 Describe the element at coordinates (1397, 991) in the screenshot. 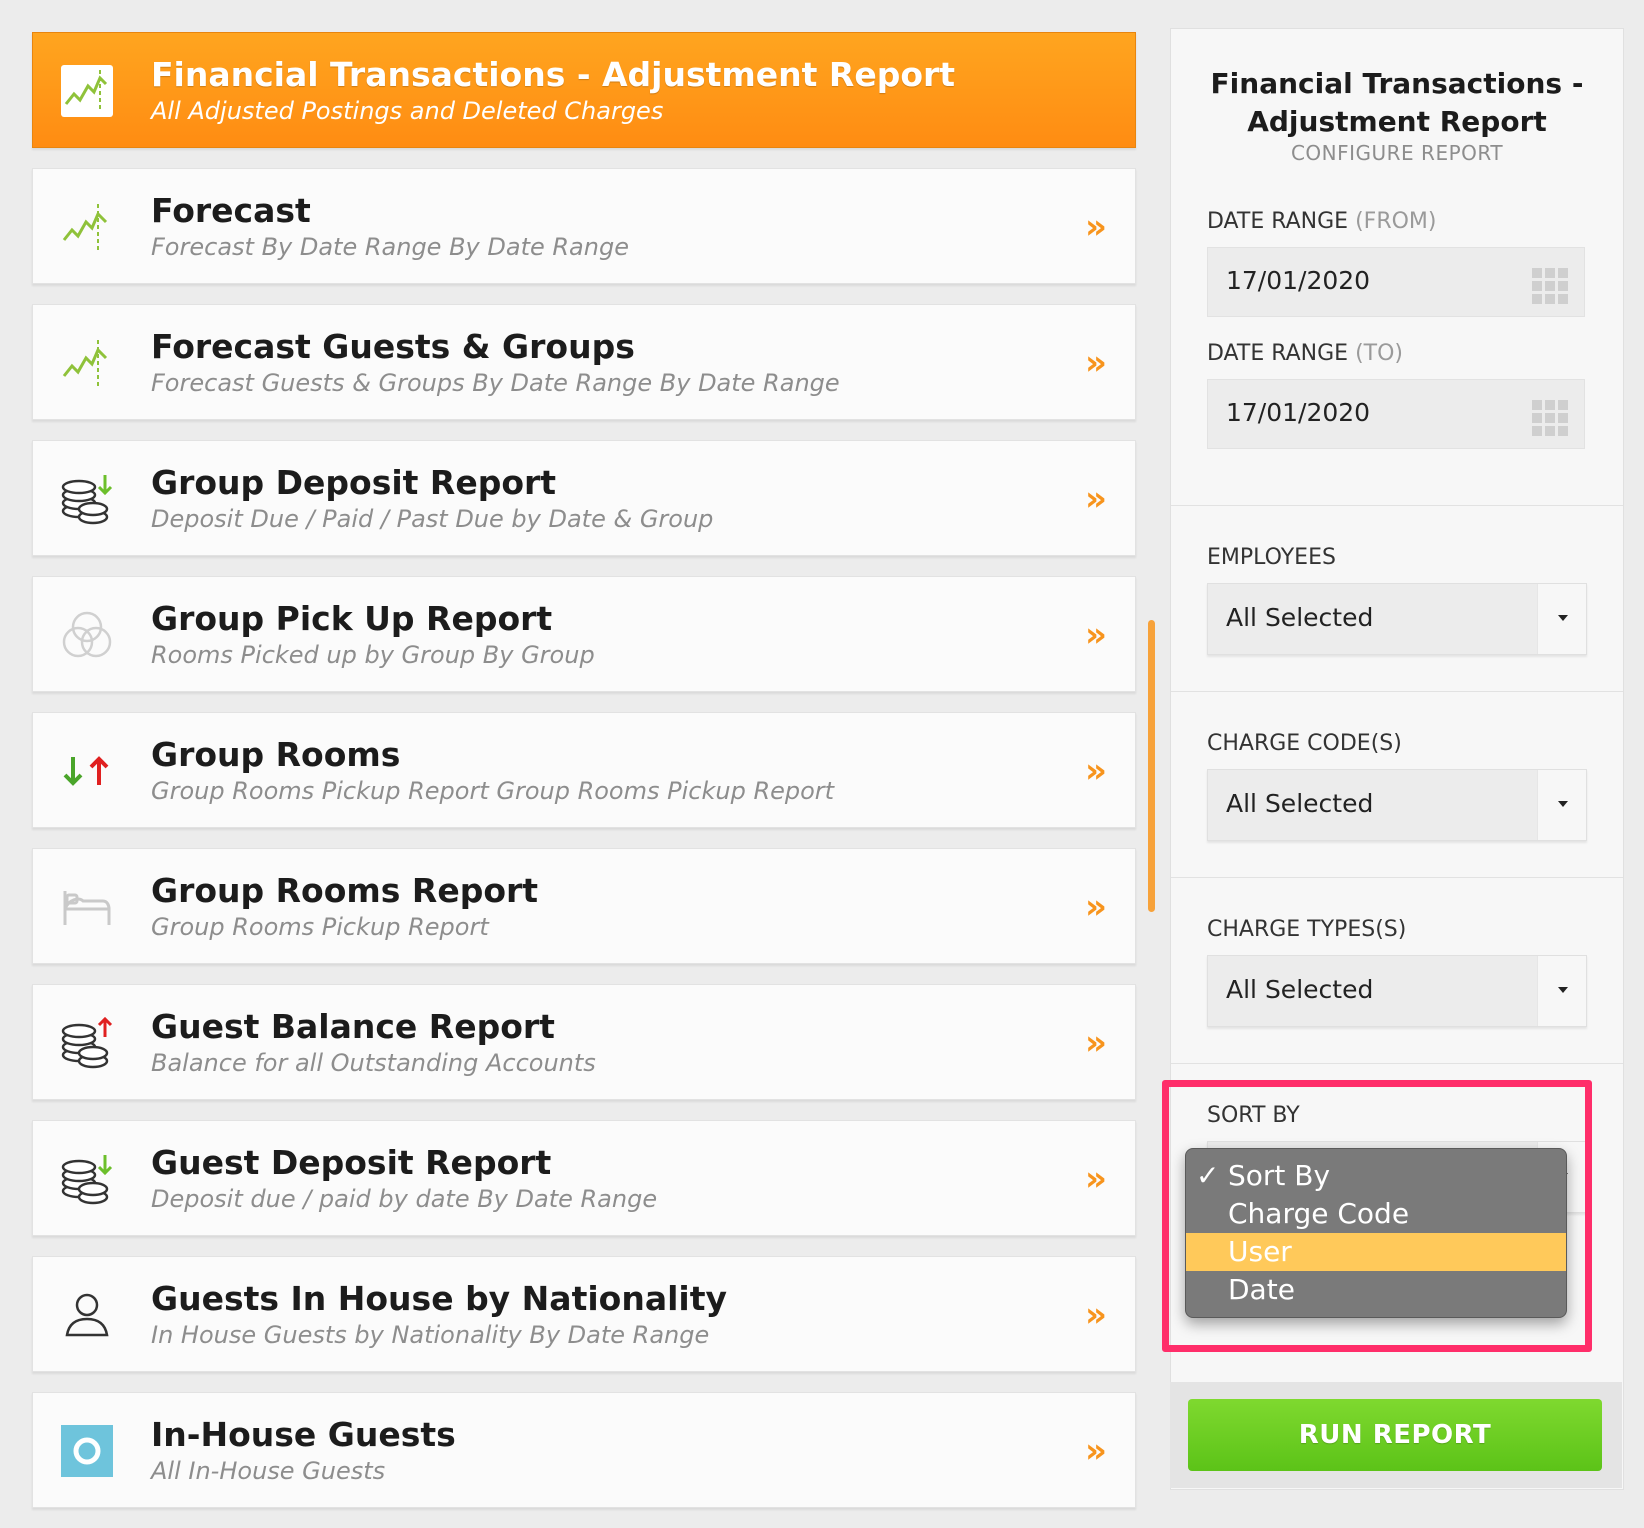

I see `charge-types-select: All Selected` at that location.